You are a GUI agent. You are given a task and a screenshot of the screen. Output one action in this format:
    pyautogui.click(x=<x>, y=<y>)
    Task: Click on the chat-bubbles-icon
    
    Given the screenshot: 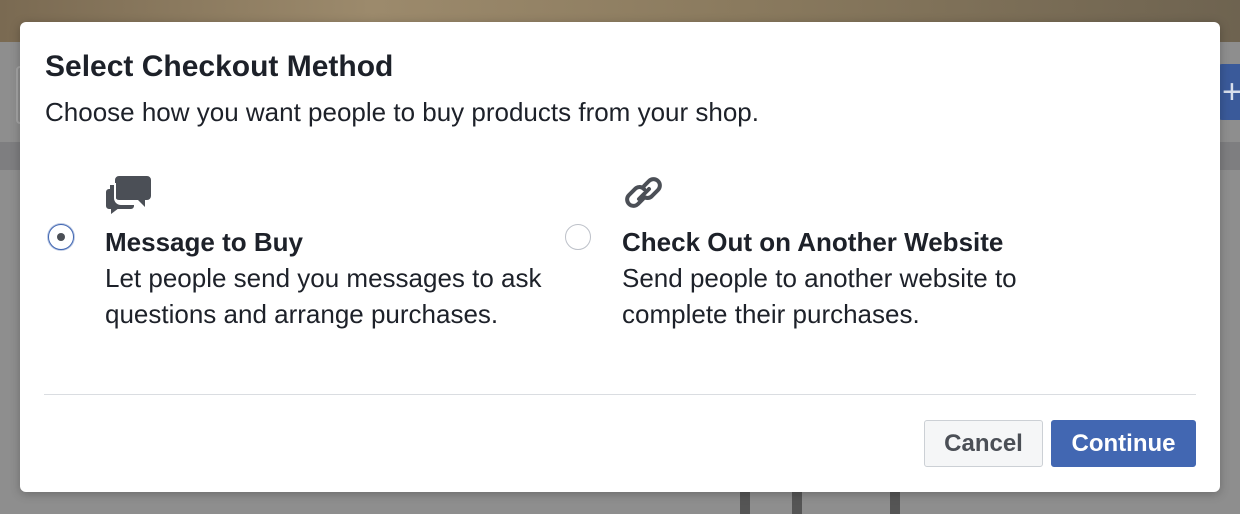 What is the action you would take?
    pyautogui.click(x=128, y=195)
    